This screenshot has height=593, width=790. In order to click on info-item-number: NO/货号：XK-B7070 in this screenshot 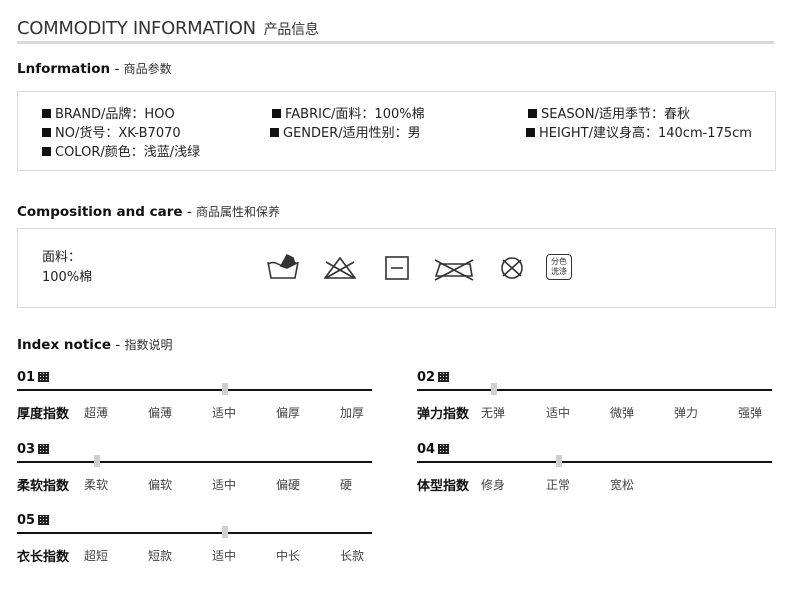, I will do `click(111, 131)`.